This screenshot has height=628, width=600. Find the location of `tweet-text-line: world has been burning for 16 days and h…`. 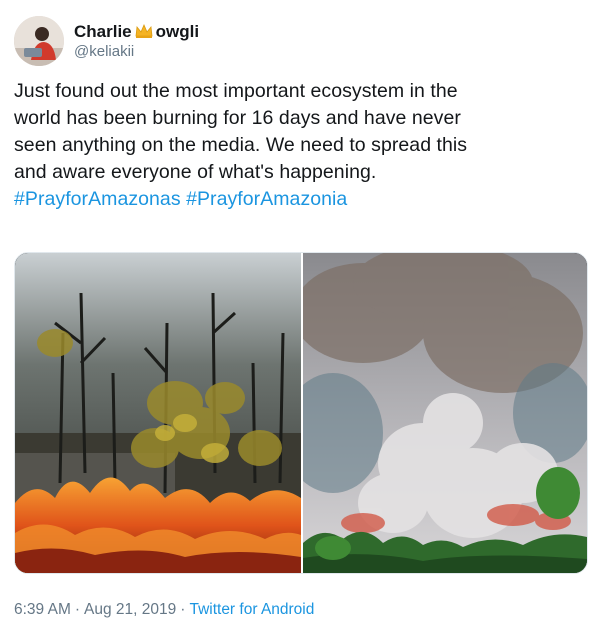

tweet-text-line: world has been burning for 16 days and h… is located at coordinates (237, 118).